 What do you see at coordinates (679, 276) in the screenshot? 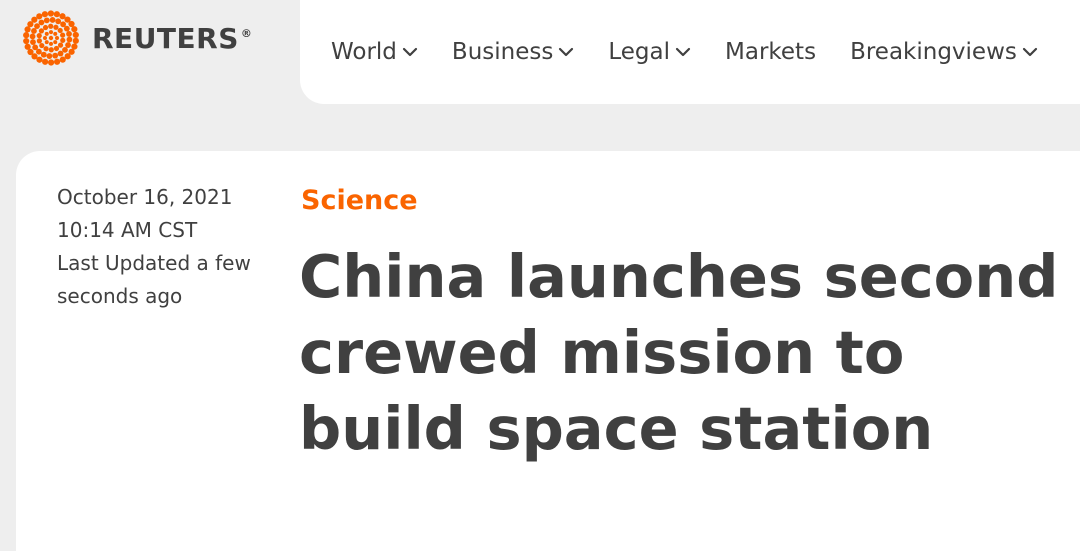
I see `headline-line-1: China launches second` at bounding box center [679, 276].